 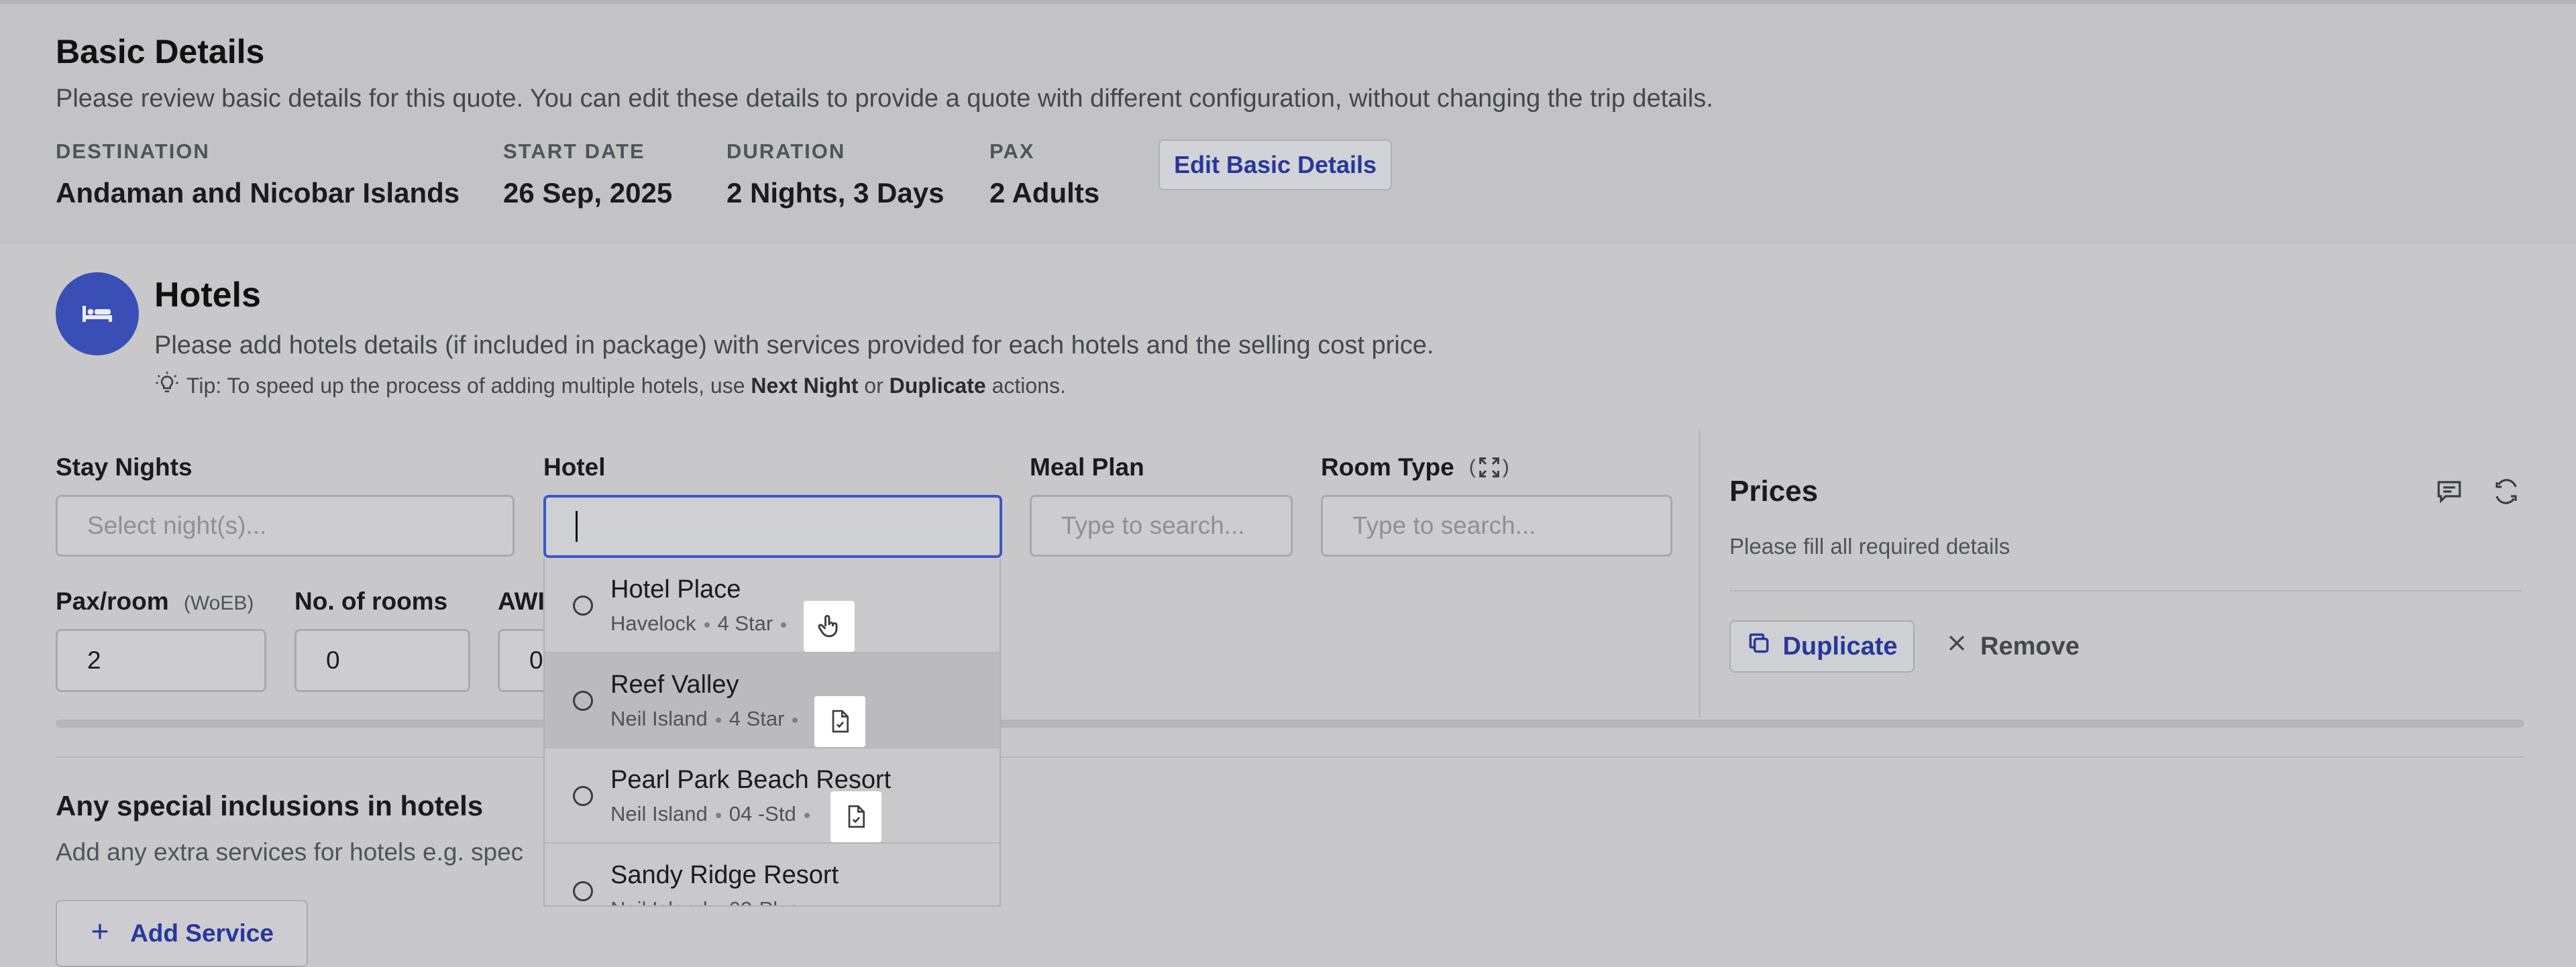 I want to click on hotel-option: Sandy Ridge Resort Neil Island 03-Plus, so click(x=772, y=875).